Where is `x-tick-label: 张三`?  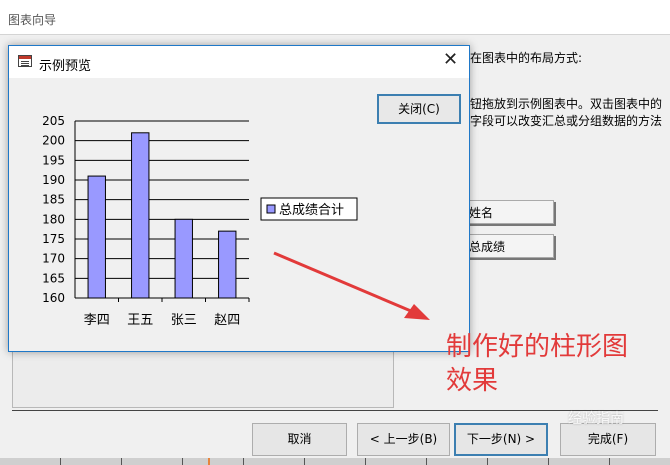 x-tick-label: 张三 is located at coordinates (184, 320).